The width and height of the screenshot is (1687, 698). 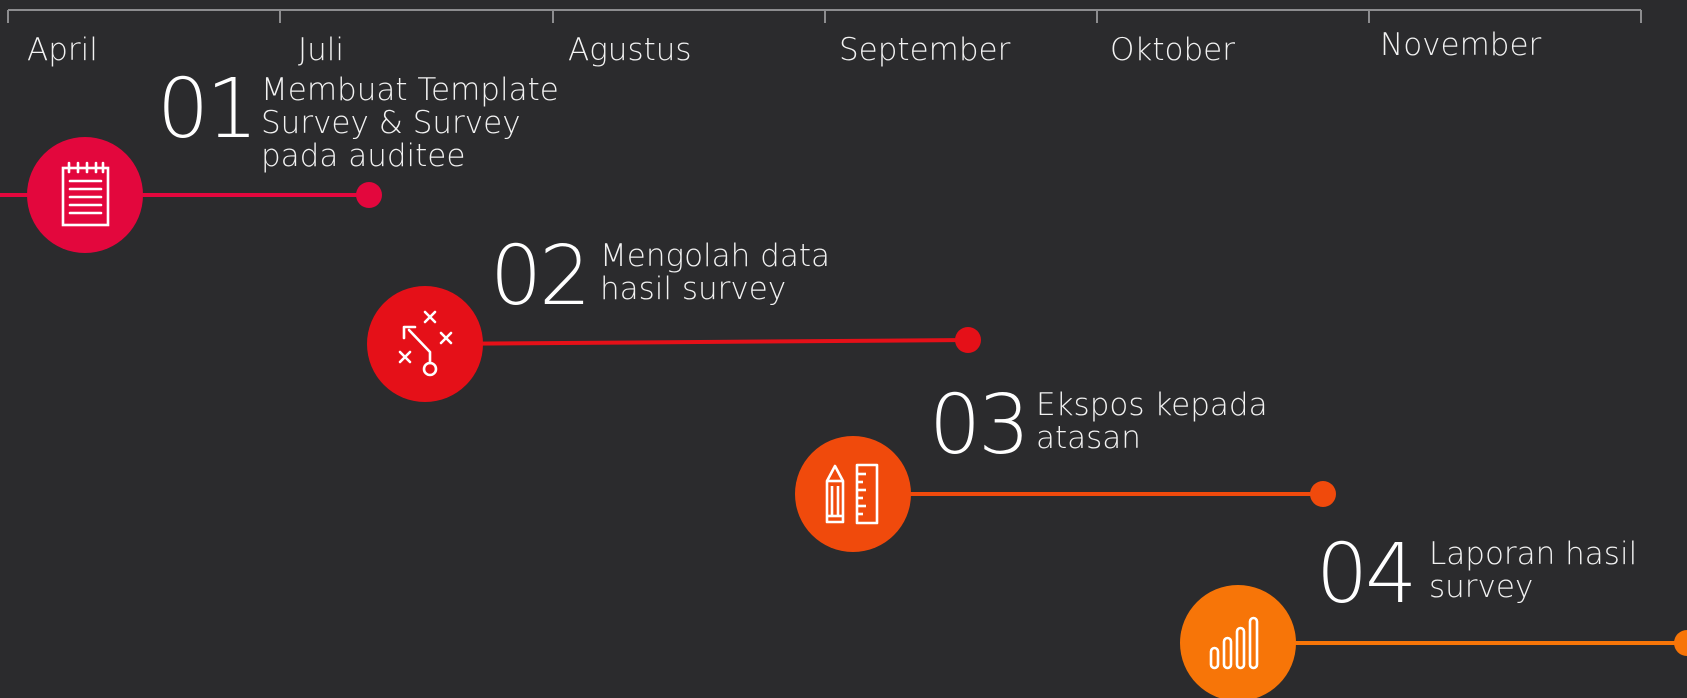 I want to click on month-label-agustus: Agustus, so click(x=630, y=50).